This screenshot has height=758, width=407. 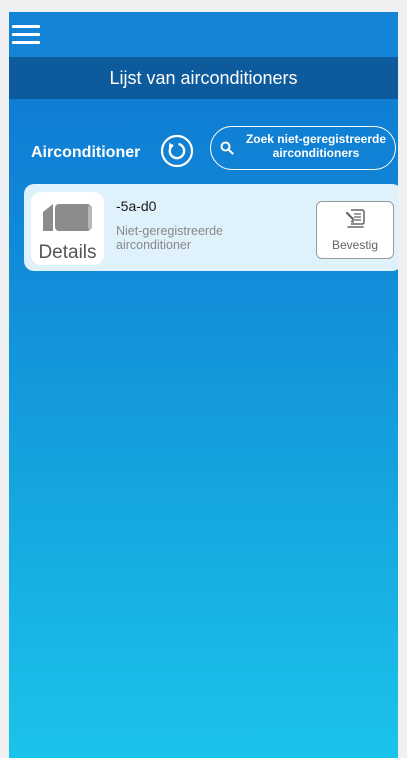 I want to click on details-button: Details, so click(x=67, y=228).